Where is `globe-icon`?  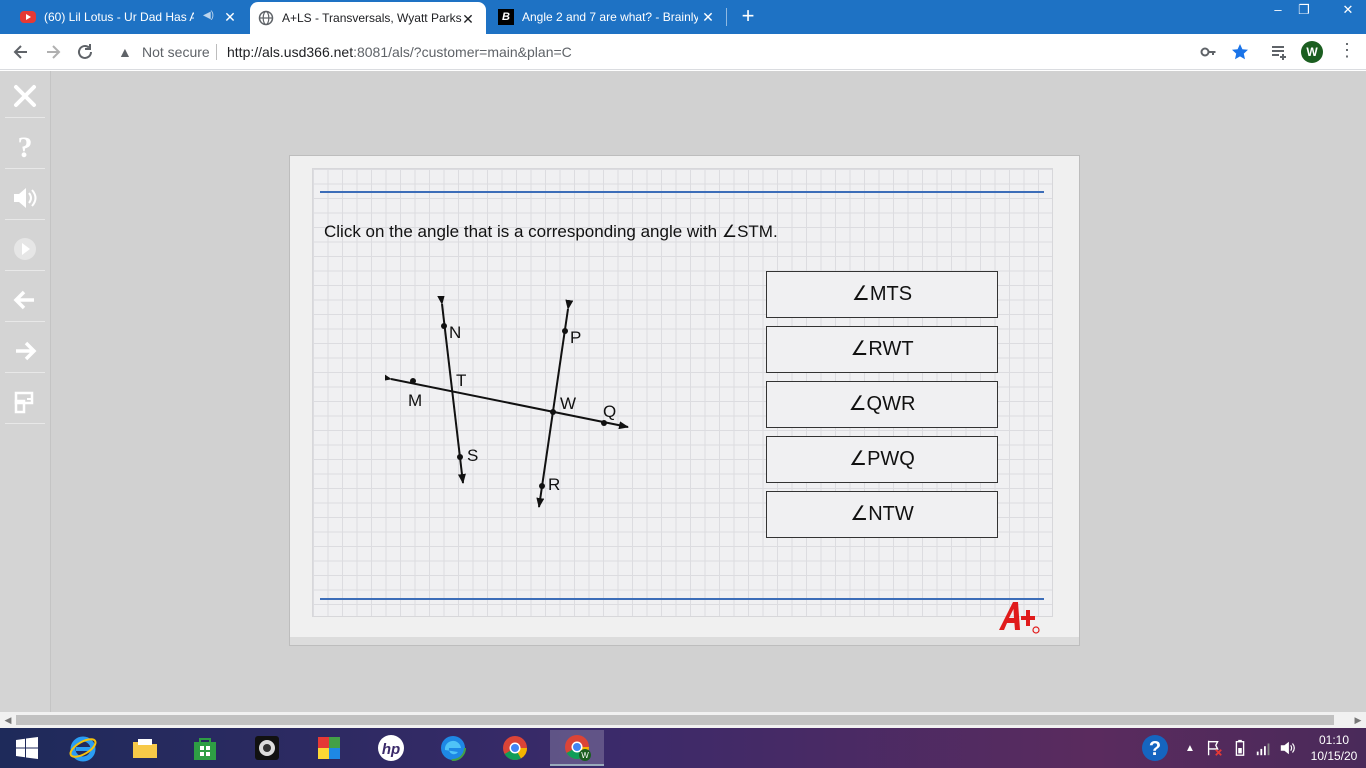 globe-icon is located at coordinates (266, 18).